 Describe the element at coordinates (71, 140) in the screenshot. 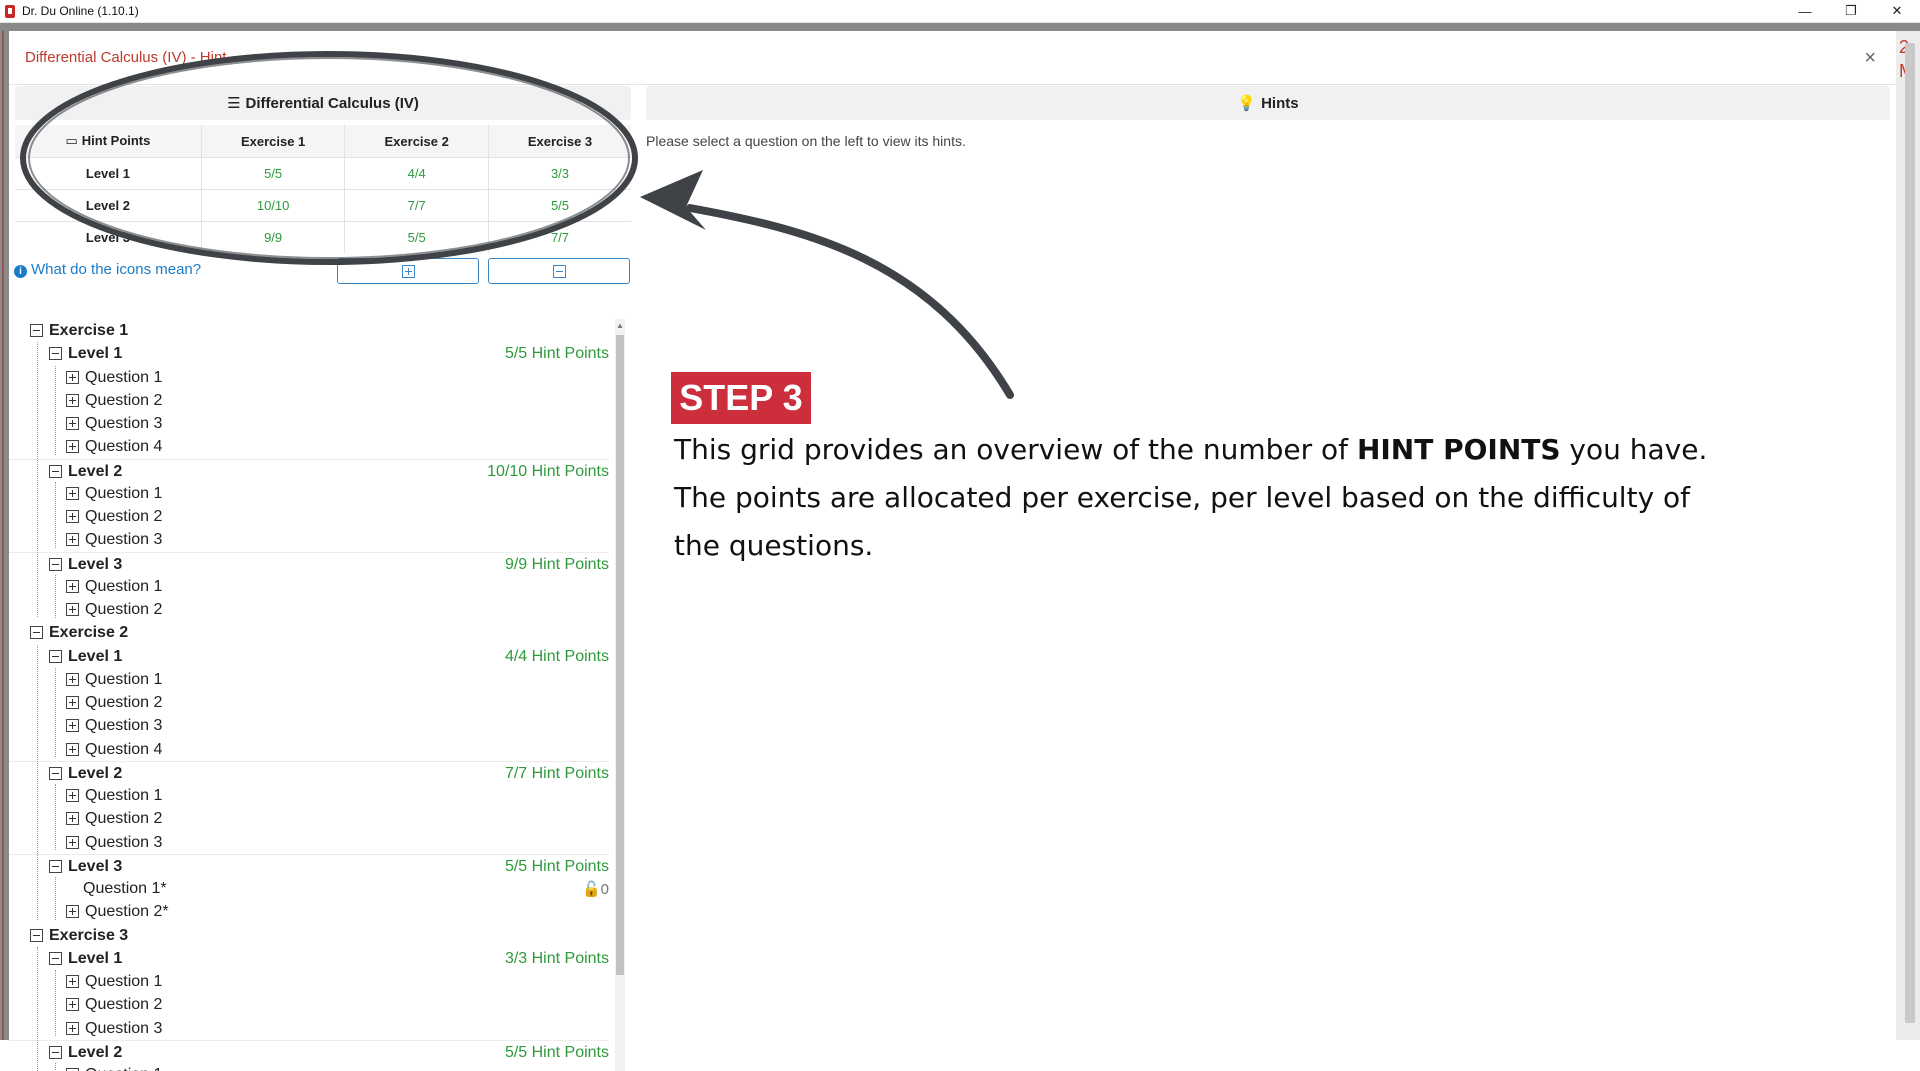

I see `money-icon: ▭` at that location.